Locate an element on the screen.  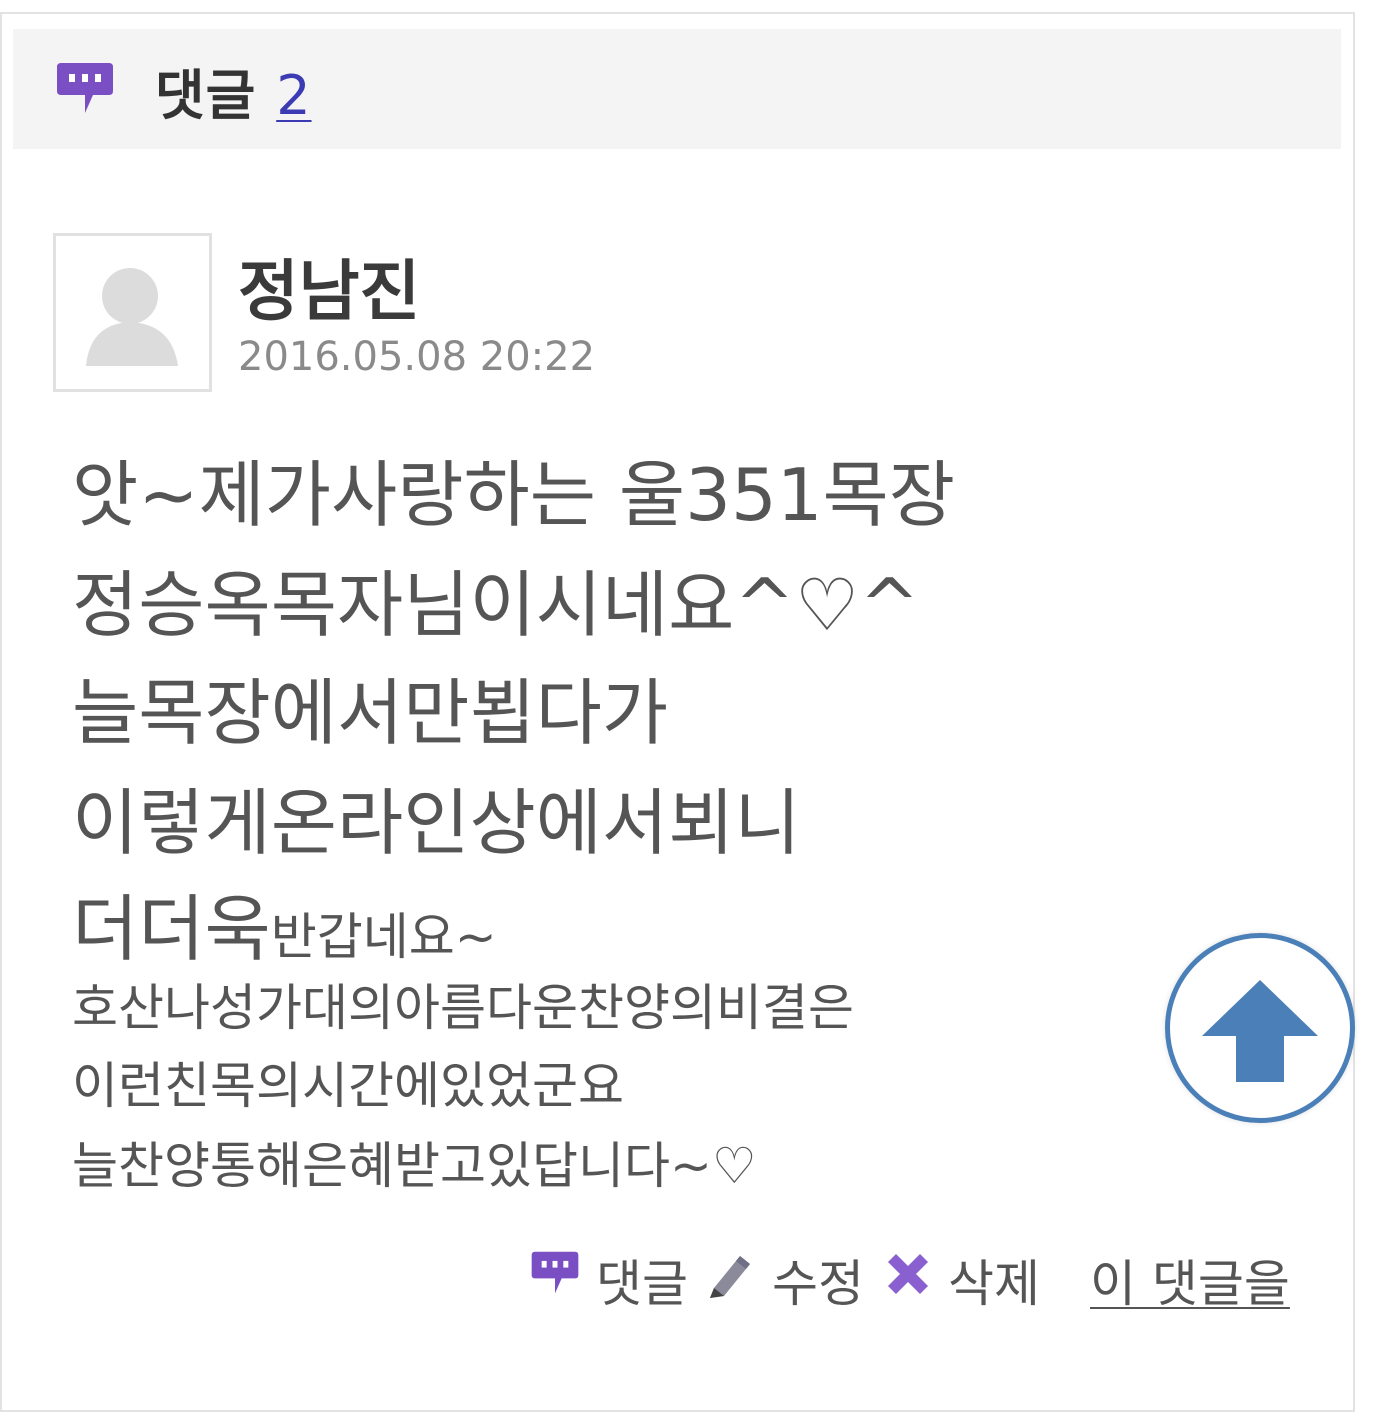
comment-line: 더더욱반갑네요~ is located at coordinates (284, 922).